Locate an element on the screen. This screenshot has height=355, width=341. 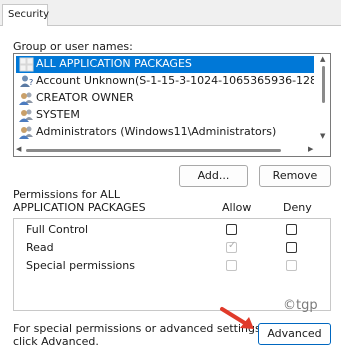
list-item: CREATOR OWNER is located at coordinates (165, 98).